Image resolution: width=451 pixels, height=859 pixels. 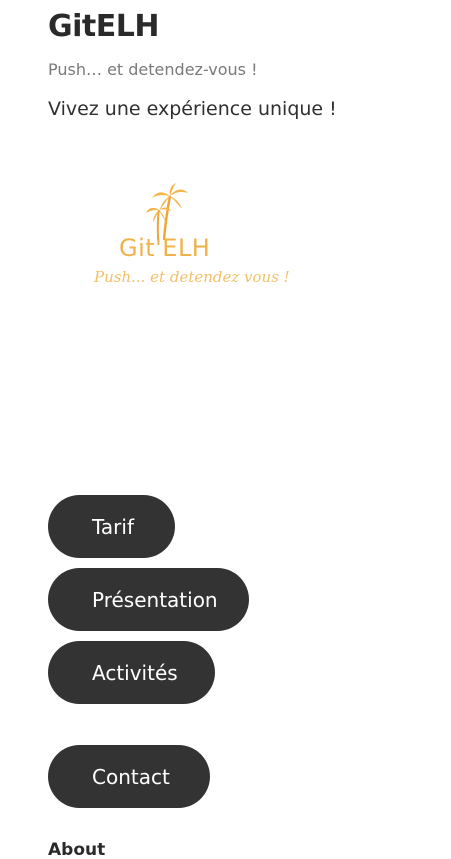 What do you see at coordinates (129, 776) in the screenshot?
I see `nav-contact-button: Contact` at bounding box center [129, 776].